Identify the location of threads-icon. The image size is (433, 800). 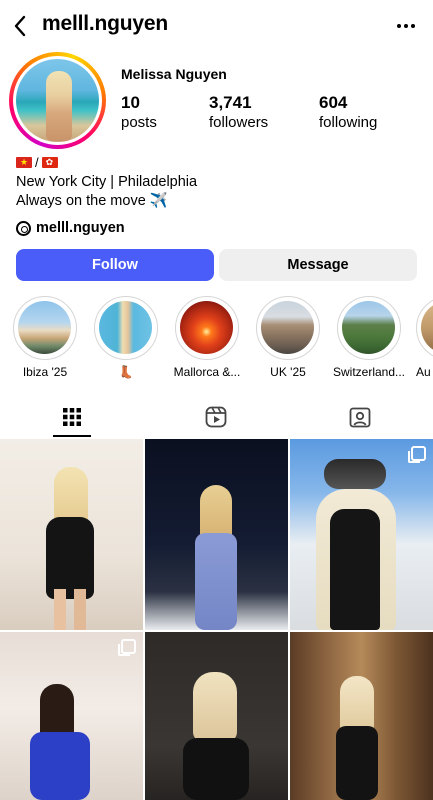
(23, 228).